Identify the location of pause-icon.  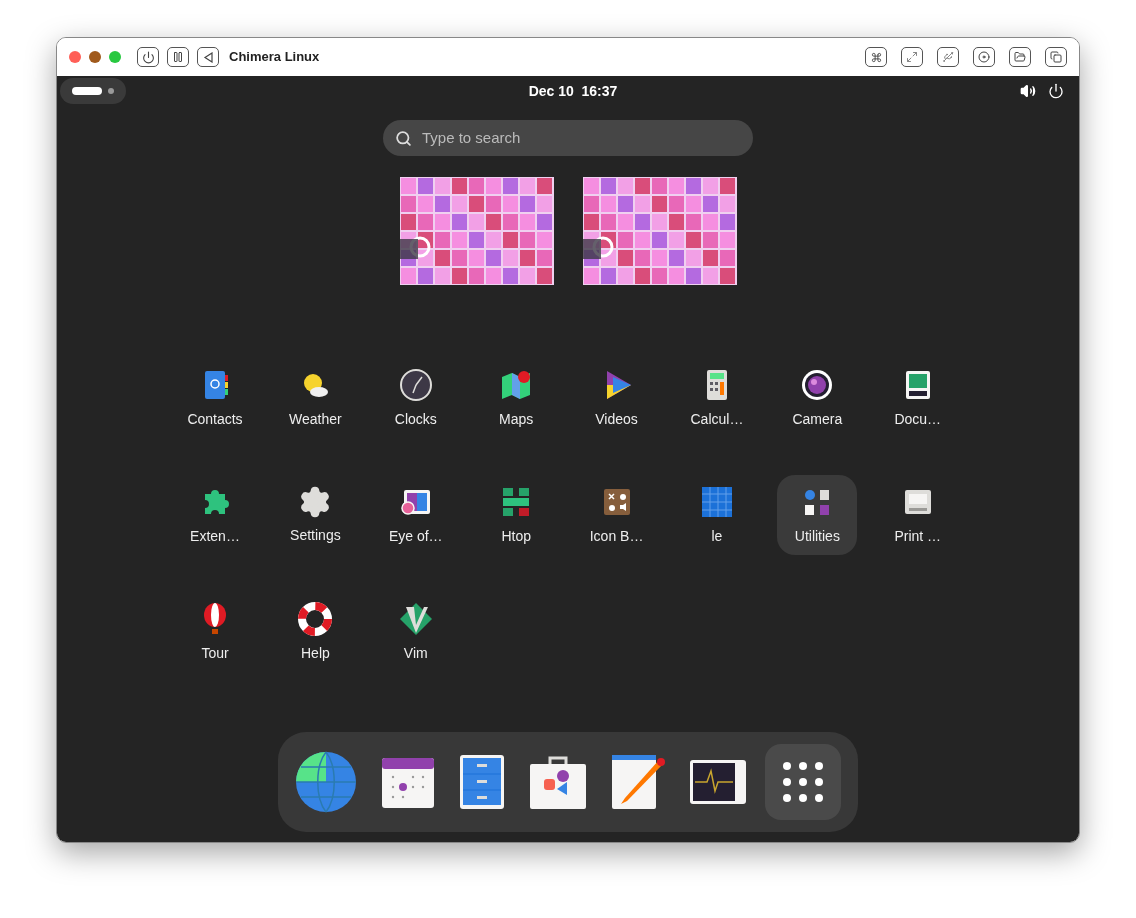
(178, 57).